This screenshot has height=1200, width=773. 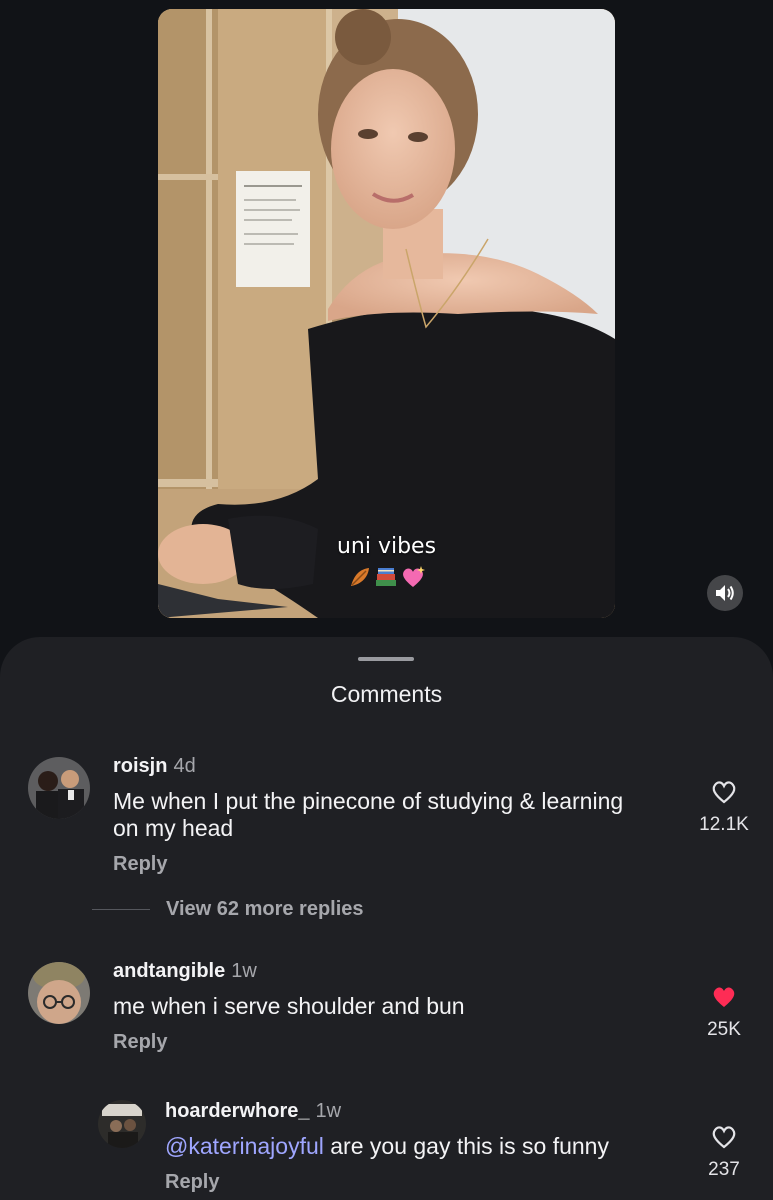 What do you see at coordinates (169, 971) in the screenshot?
I see `username-text: andtangible` at bounding box center [169, 971].